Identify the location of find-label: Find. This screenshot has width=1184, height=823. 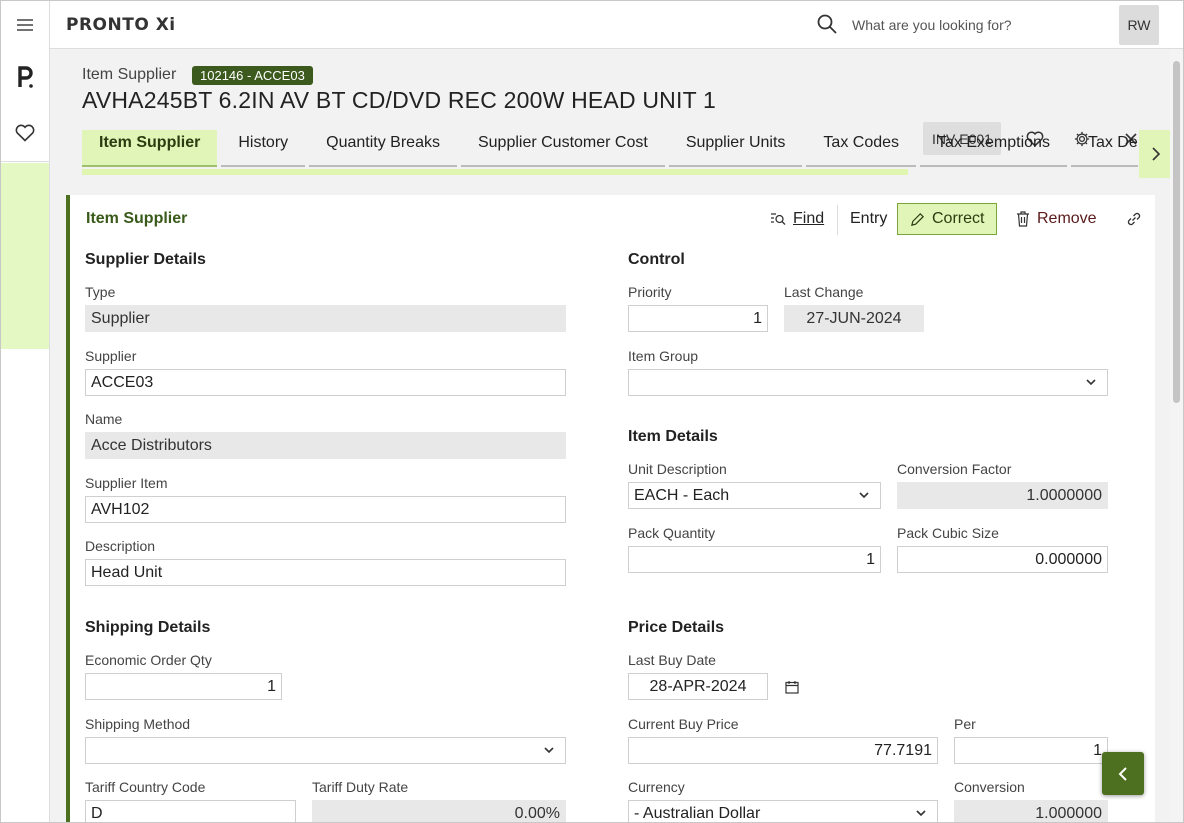
(809, 218).